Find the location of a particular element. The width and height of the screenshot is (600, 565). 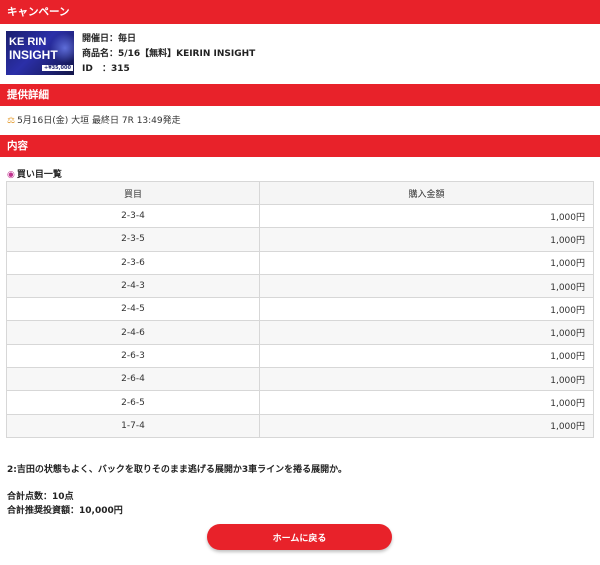

table-row: 2-6-3 1,000円 is located at coordinates (300, 356).